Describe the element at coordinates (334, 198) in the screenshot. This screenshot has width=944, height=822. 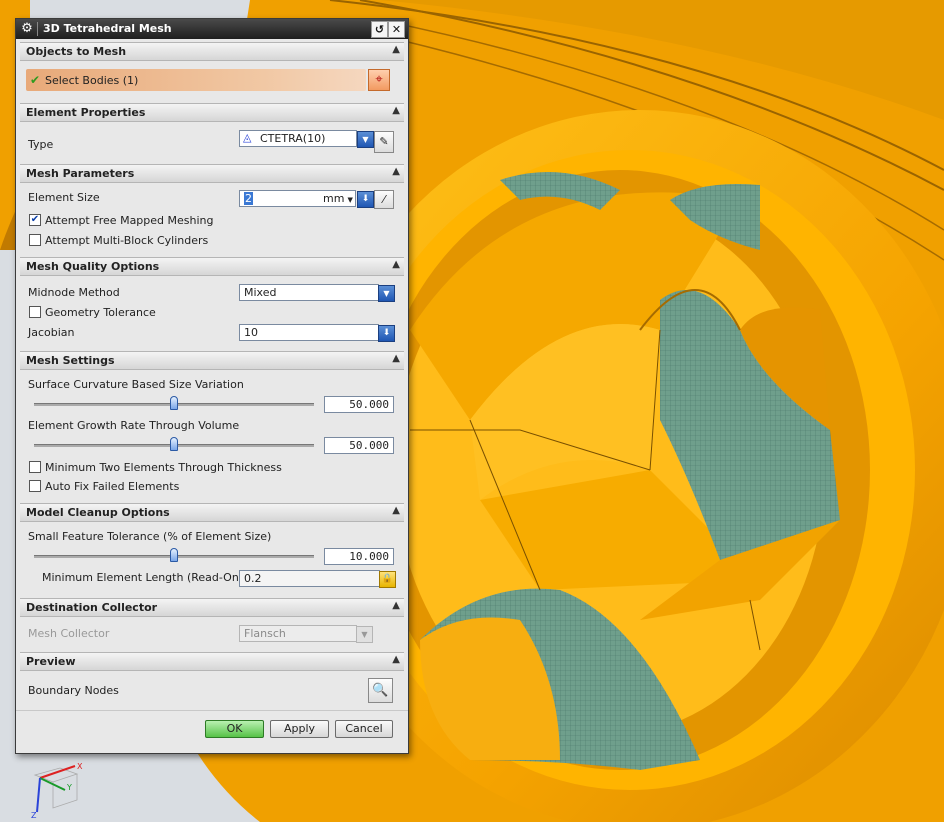
I see `unit-value: mm` at that location.